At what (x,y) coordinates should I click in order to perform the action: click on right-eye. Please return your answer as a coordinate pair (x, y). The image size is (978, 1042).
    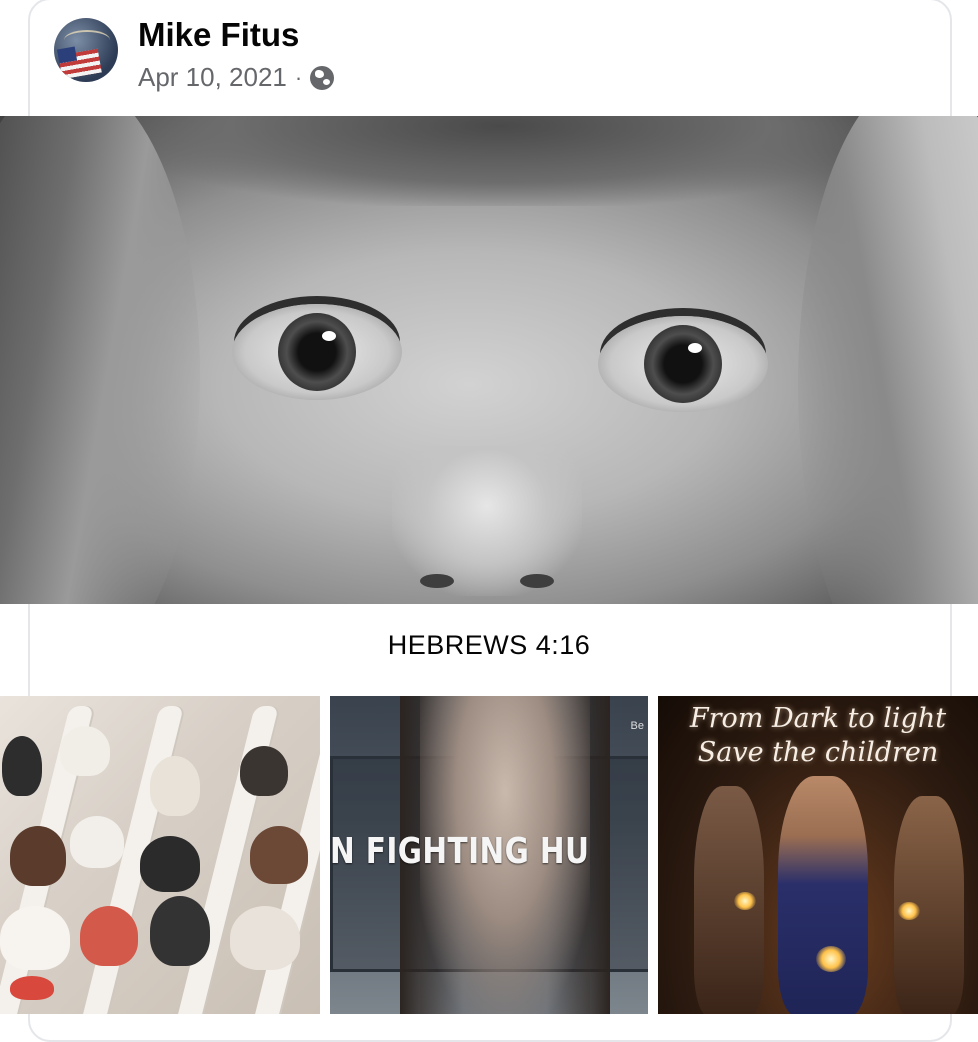
    Looking at the image, I should click on (683, 364).